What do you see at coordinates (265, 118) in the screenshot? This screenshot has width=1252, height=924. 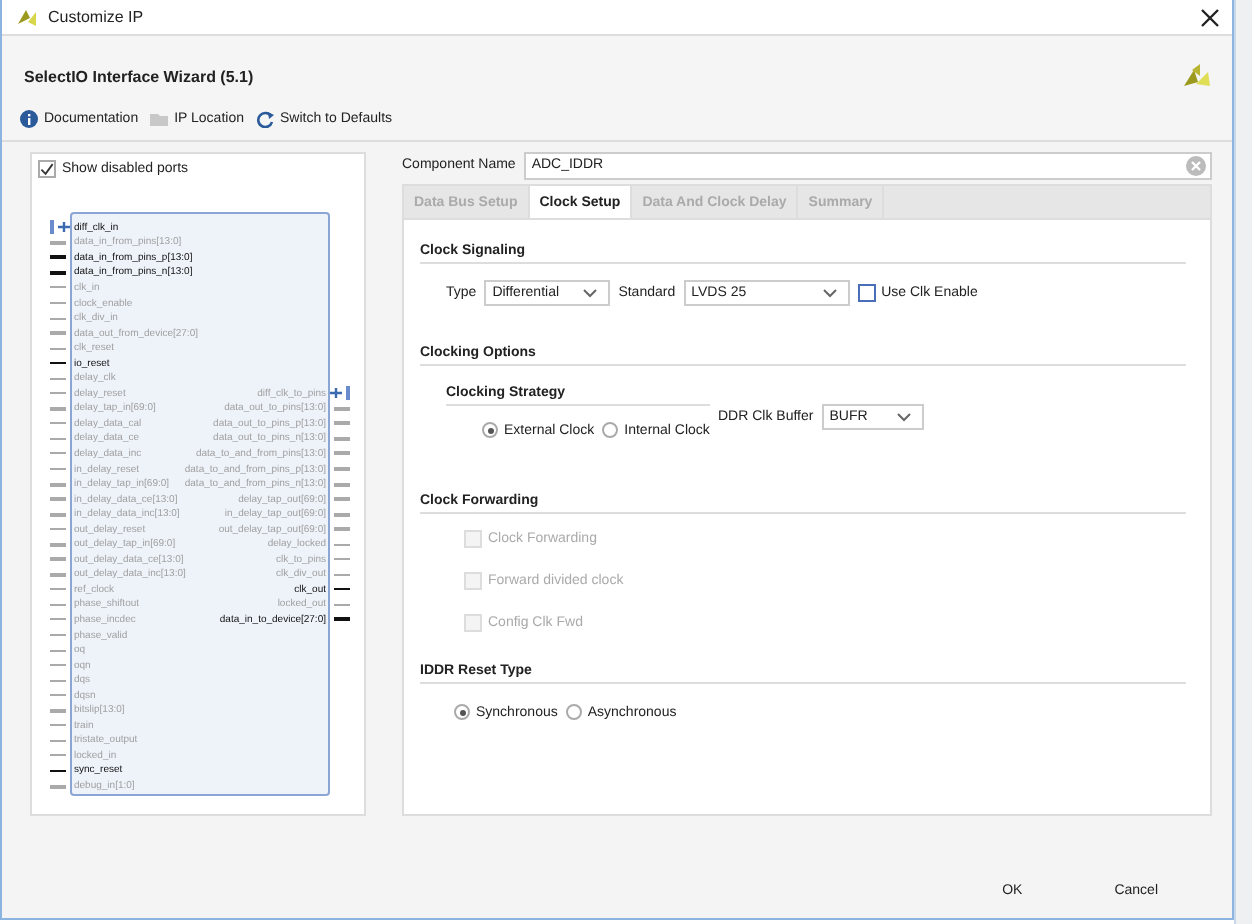 I see `refresh-icon` at bounding box center [265, 118].